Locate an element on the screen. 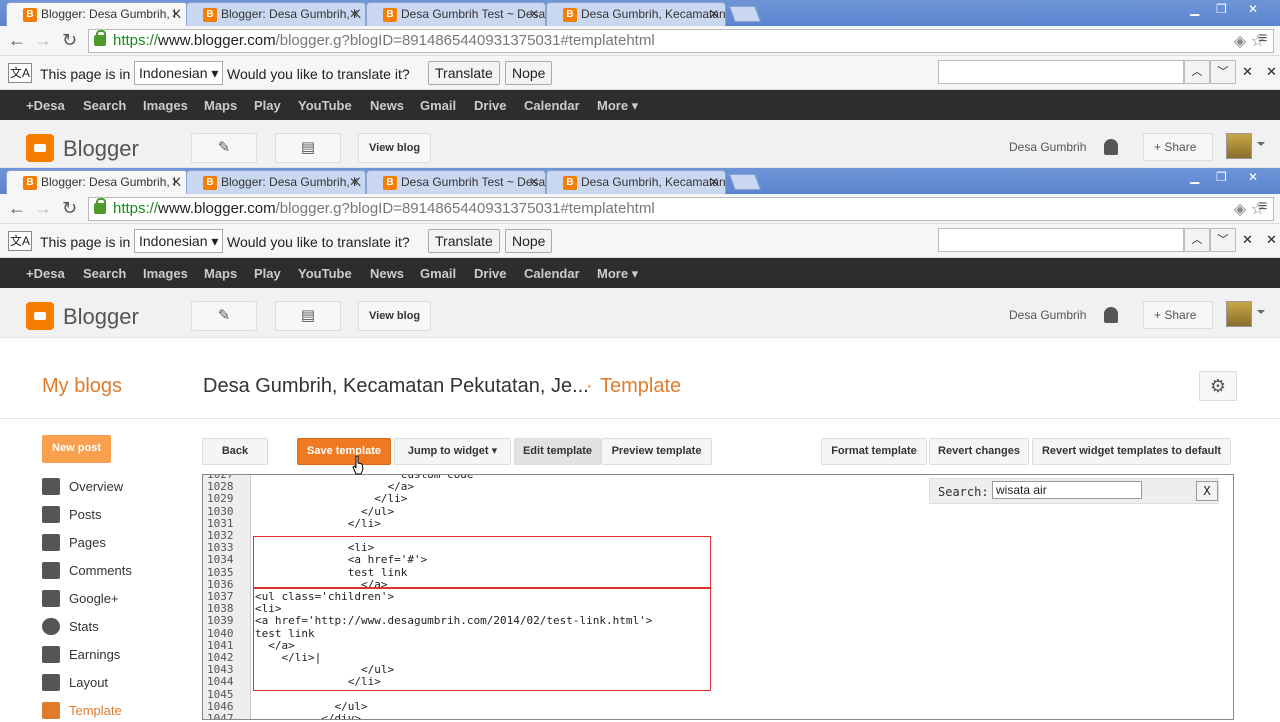 The width and height of the screenshot is (1280, 722). my-blogs-link: My blogs is located at coordinates (82, 386).